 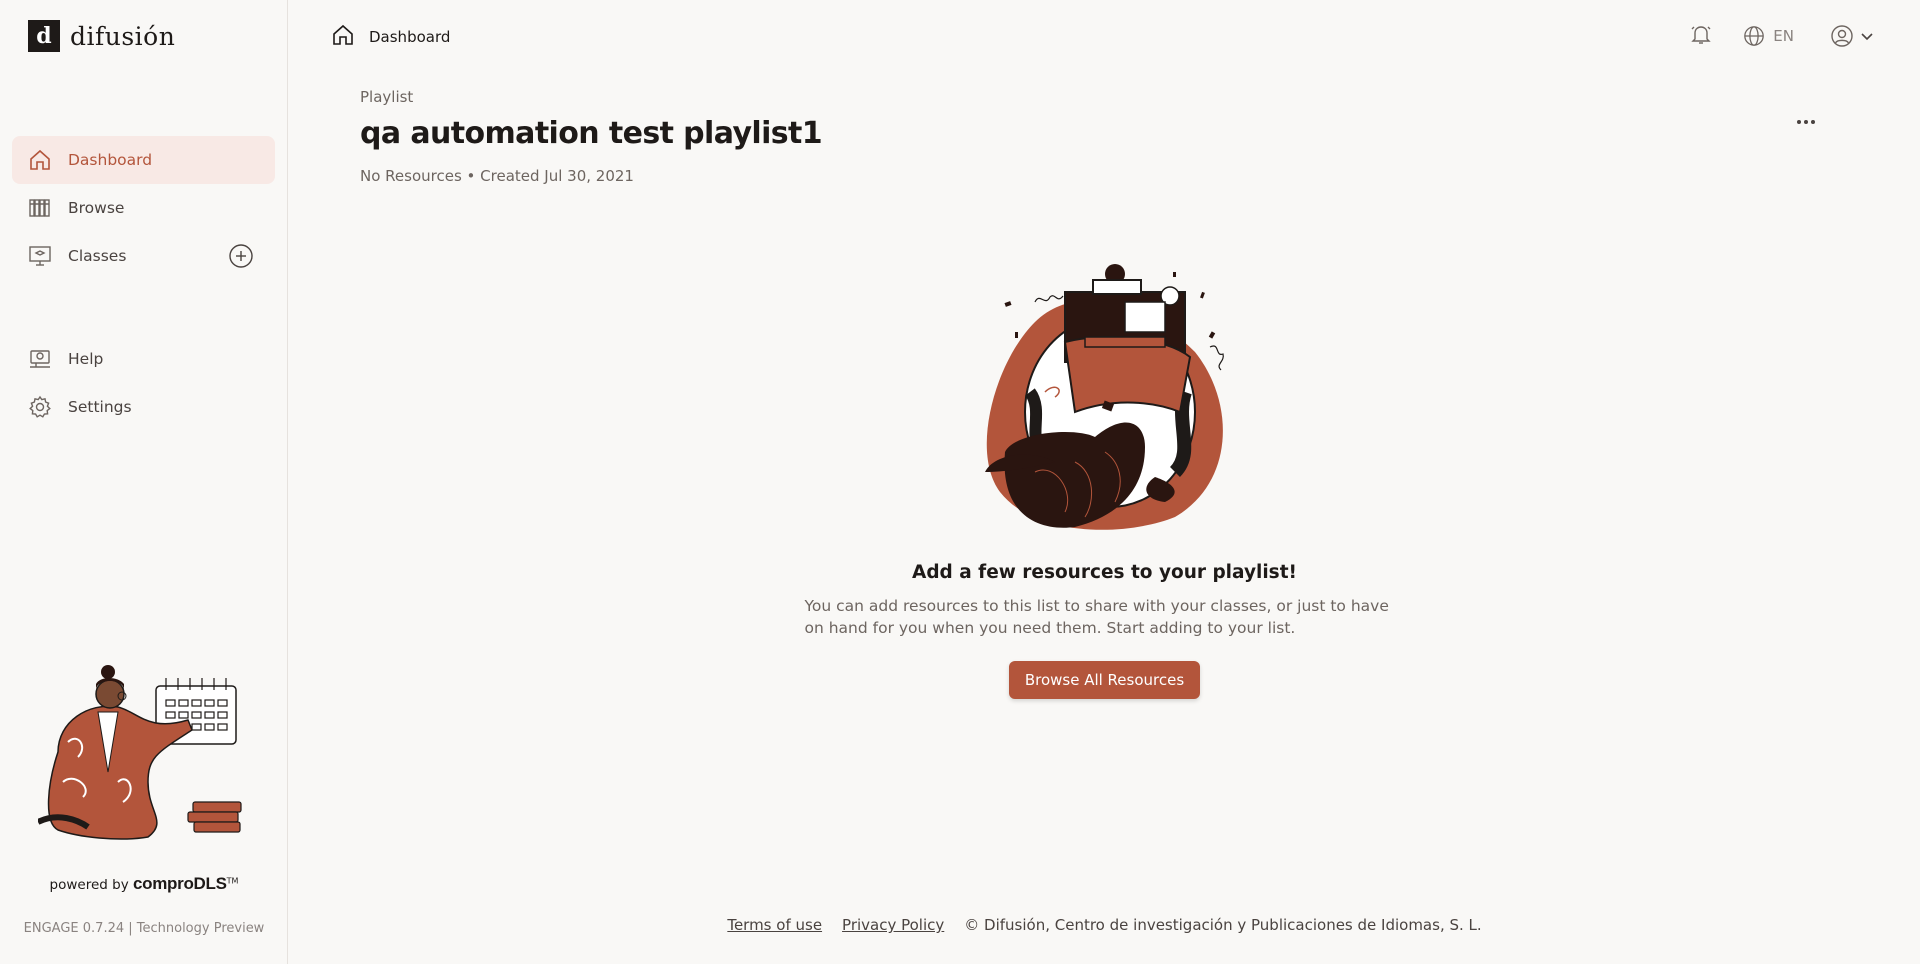 What do you see at coordinates (86, 359) in the screenshot?
I see `sidebar-item-label: Help` at bounding box center [86, 359].